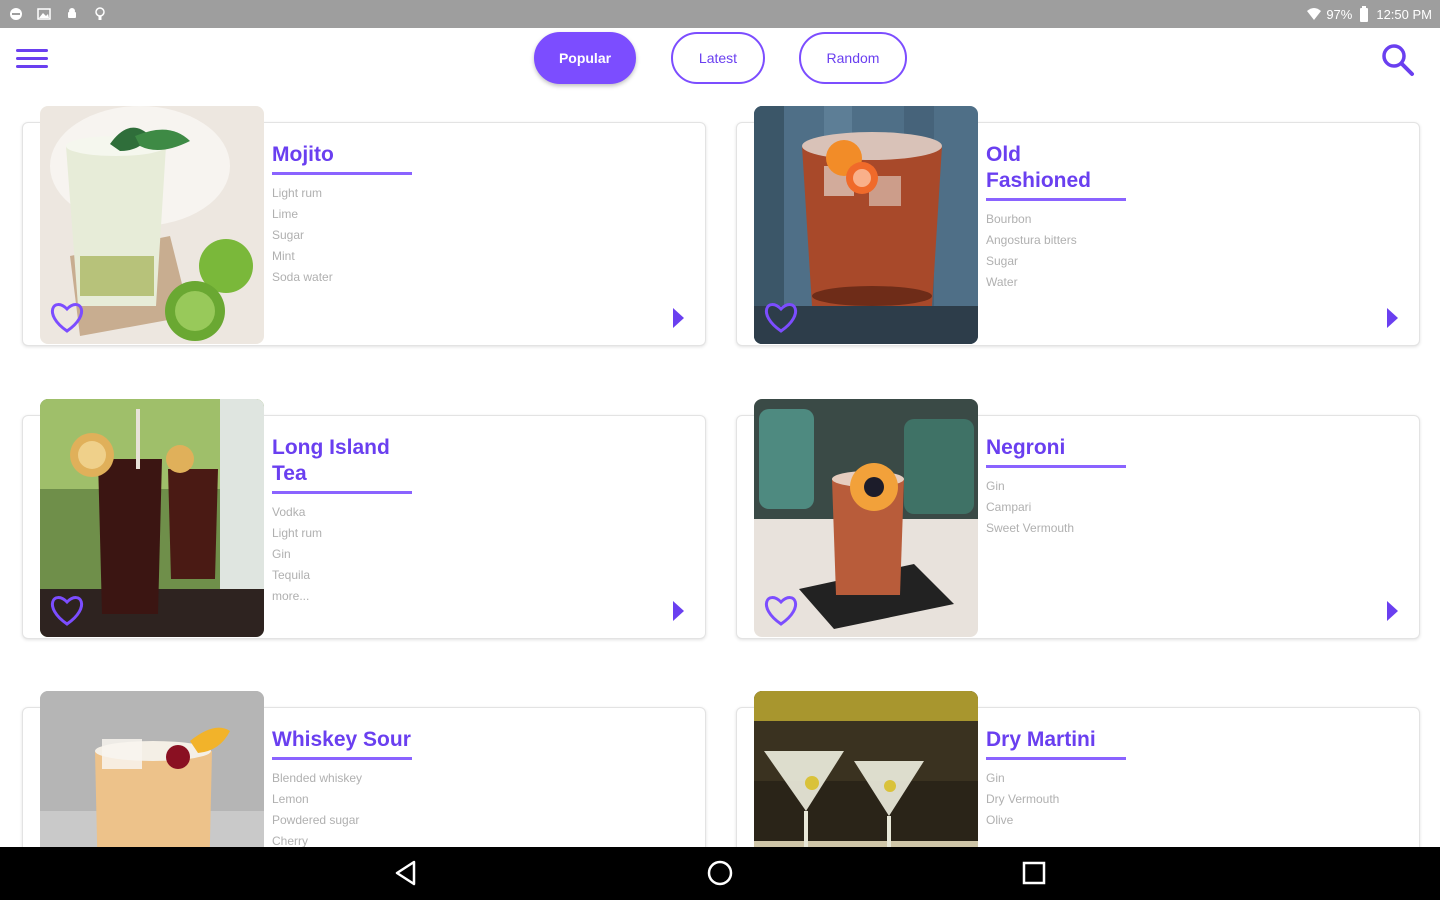 The image size is (1440, 900). What do you see at coordinates (58, 14) in the screenshot?
I see `status-notifications` at bounding box center [58, 14].